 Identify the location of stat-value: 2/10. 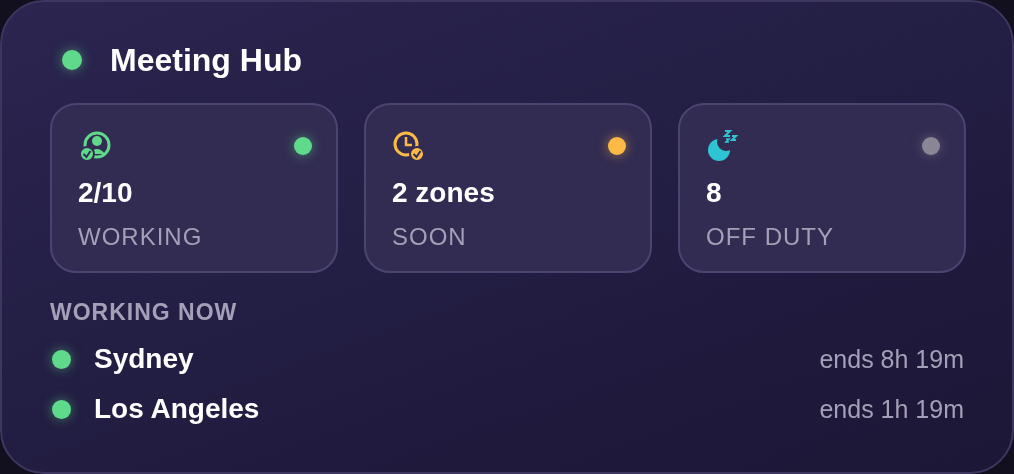
(106, 193).